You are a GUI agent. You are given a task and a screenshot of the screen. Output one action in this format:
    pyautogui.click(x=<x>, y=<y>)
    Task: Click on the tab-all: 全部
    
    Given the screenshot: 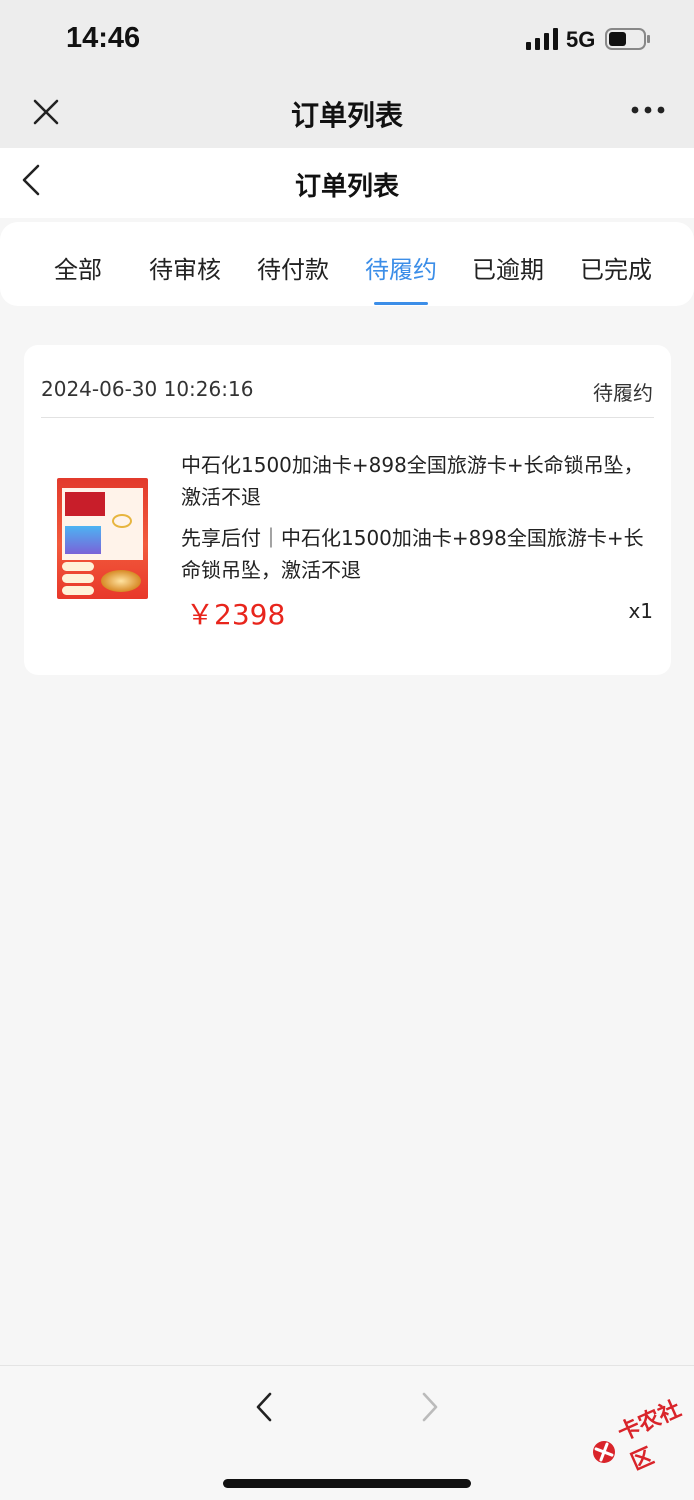 What is the action you would take?
    pyautogui.click(x=78, y=267)
    